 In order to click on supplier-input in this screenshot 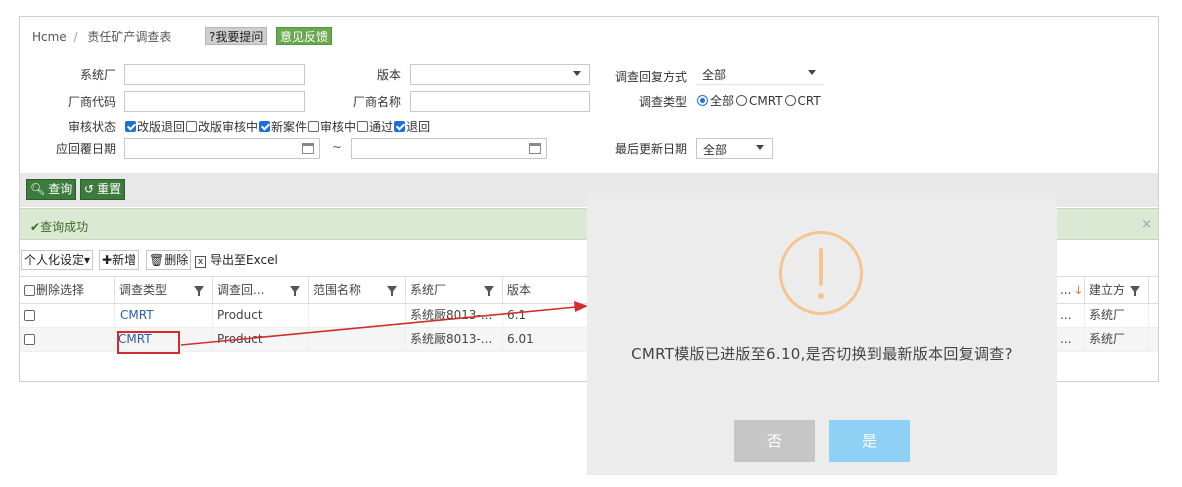, I will do `click(214, 74)`.